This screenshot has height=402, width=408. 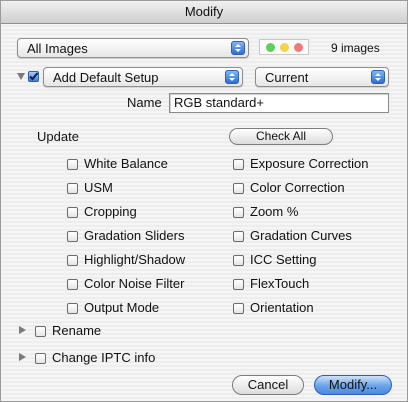 What do you see at coordinates (297, 187) in the screenshot?
I see `color-correction-label: Color Correction` at bounding box center [297, 187].